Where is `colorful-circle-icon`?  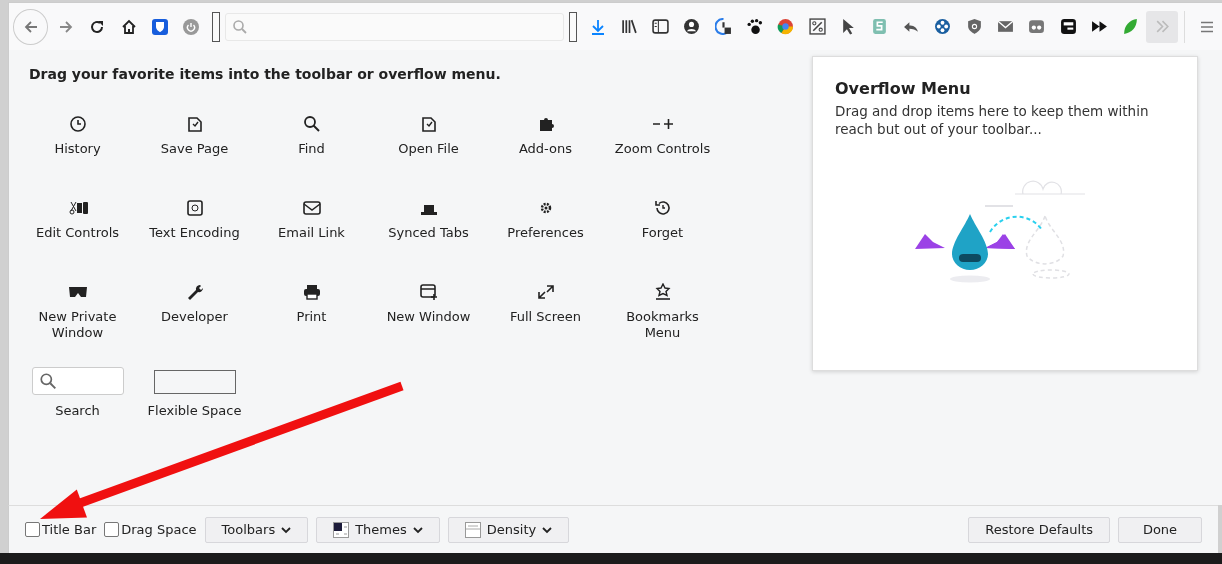 colorful-circle-icon is located at coordinates (786, 26).